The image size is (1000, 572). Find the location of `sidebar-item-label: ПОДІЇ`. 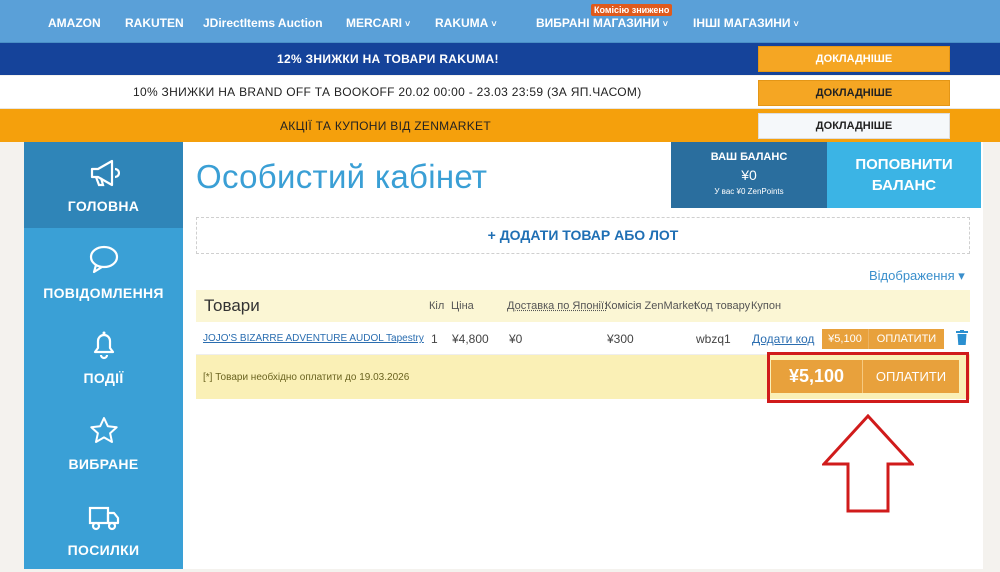

sidebar-item-label: ПОДІЇ is located at coordinates (103, 378).